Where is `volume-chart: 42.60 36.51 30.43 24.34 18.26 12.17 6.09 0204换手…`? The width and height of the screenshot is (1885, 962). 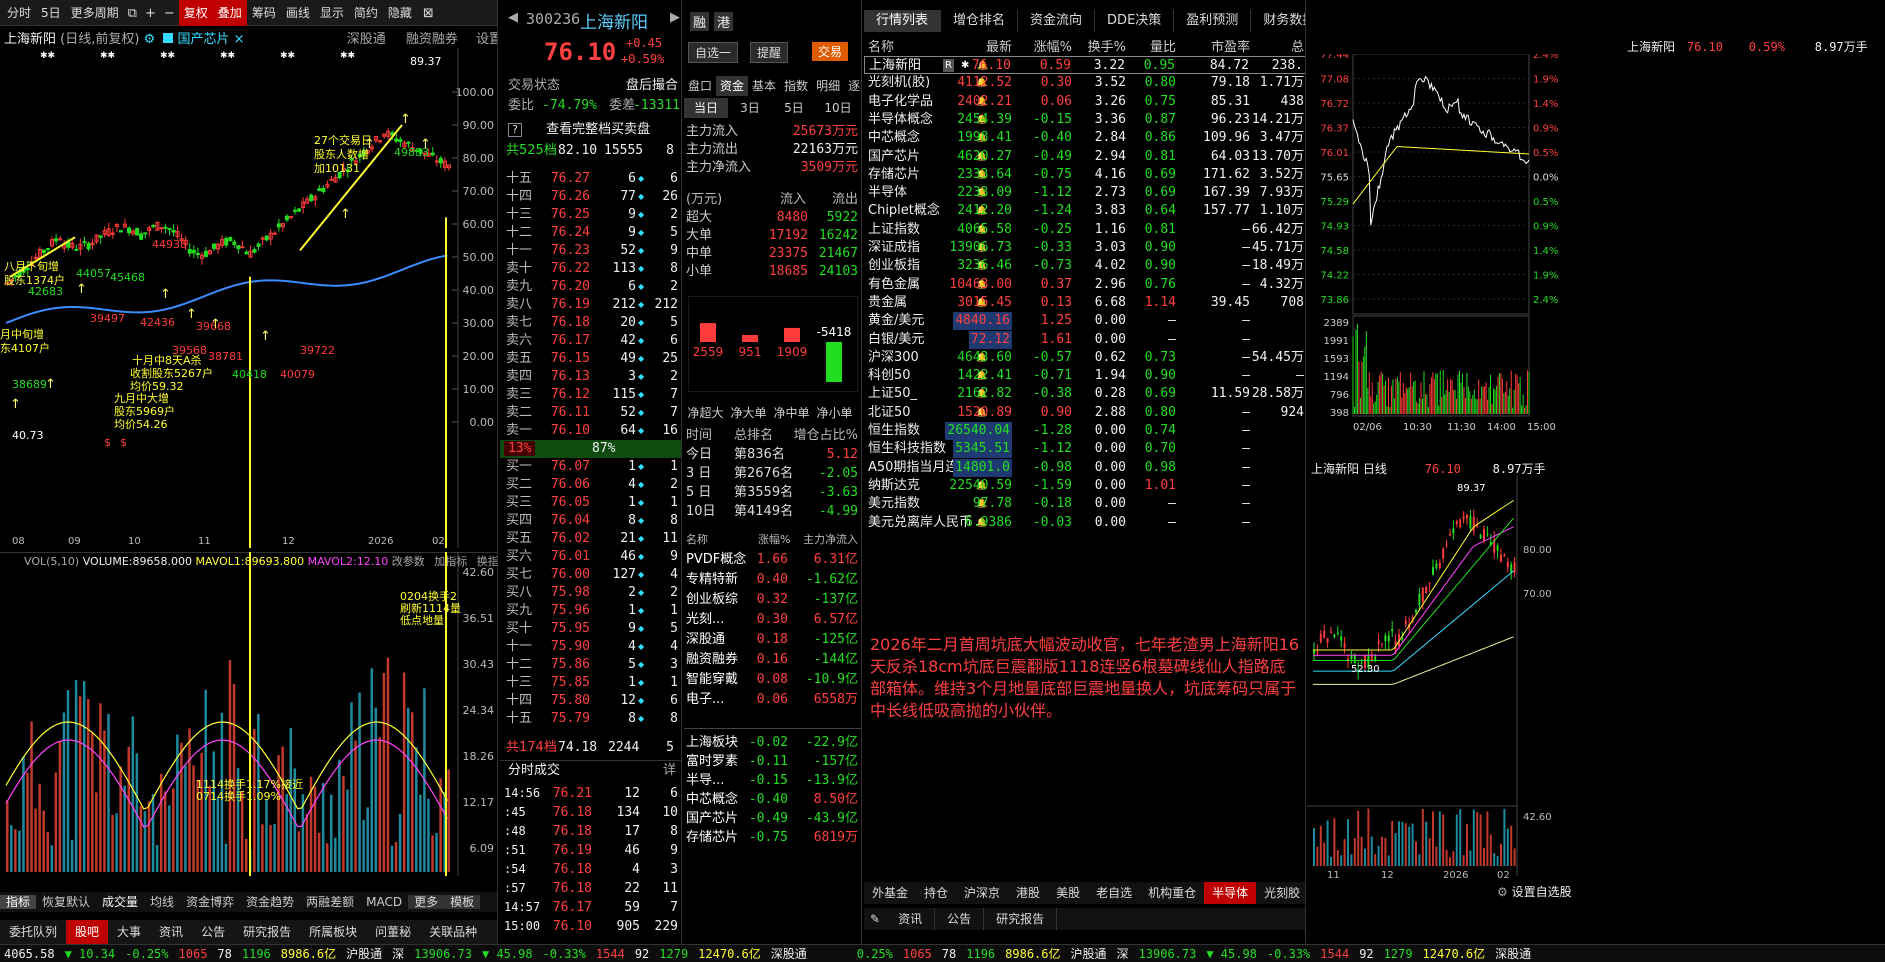
volume-chart: 42.60 36.51 30.43 24.34 18.26 12.17 6.09 0204换手… is located at coordinates (249, 714).